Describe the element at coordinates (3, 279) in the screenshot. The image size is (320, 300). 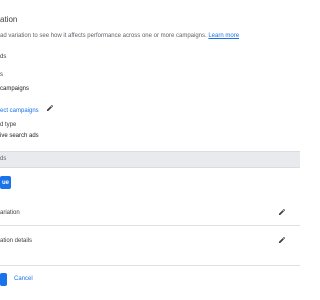
I see `save-button` at that location.